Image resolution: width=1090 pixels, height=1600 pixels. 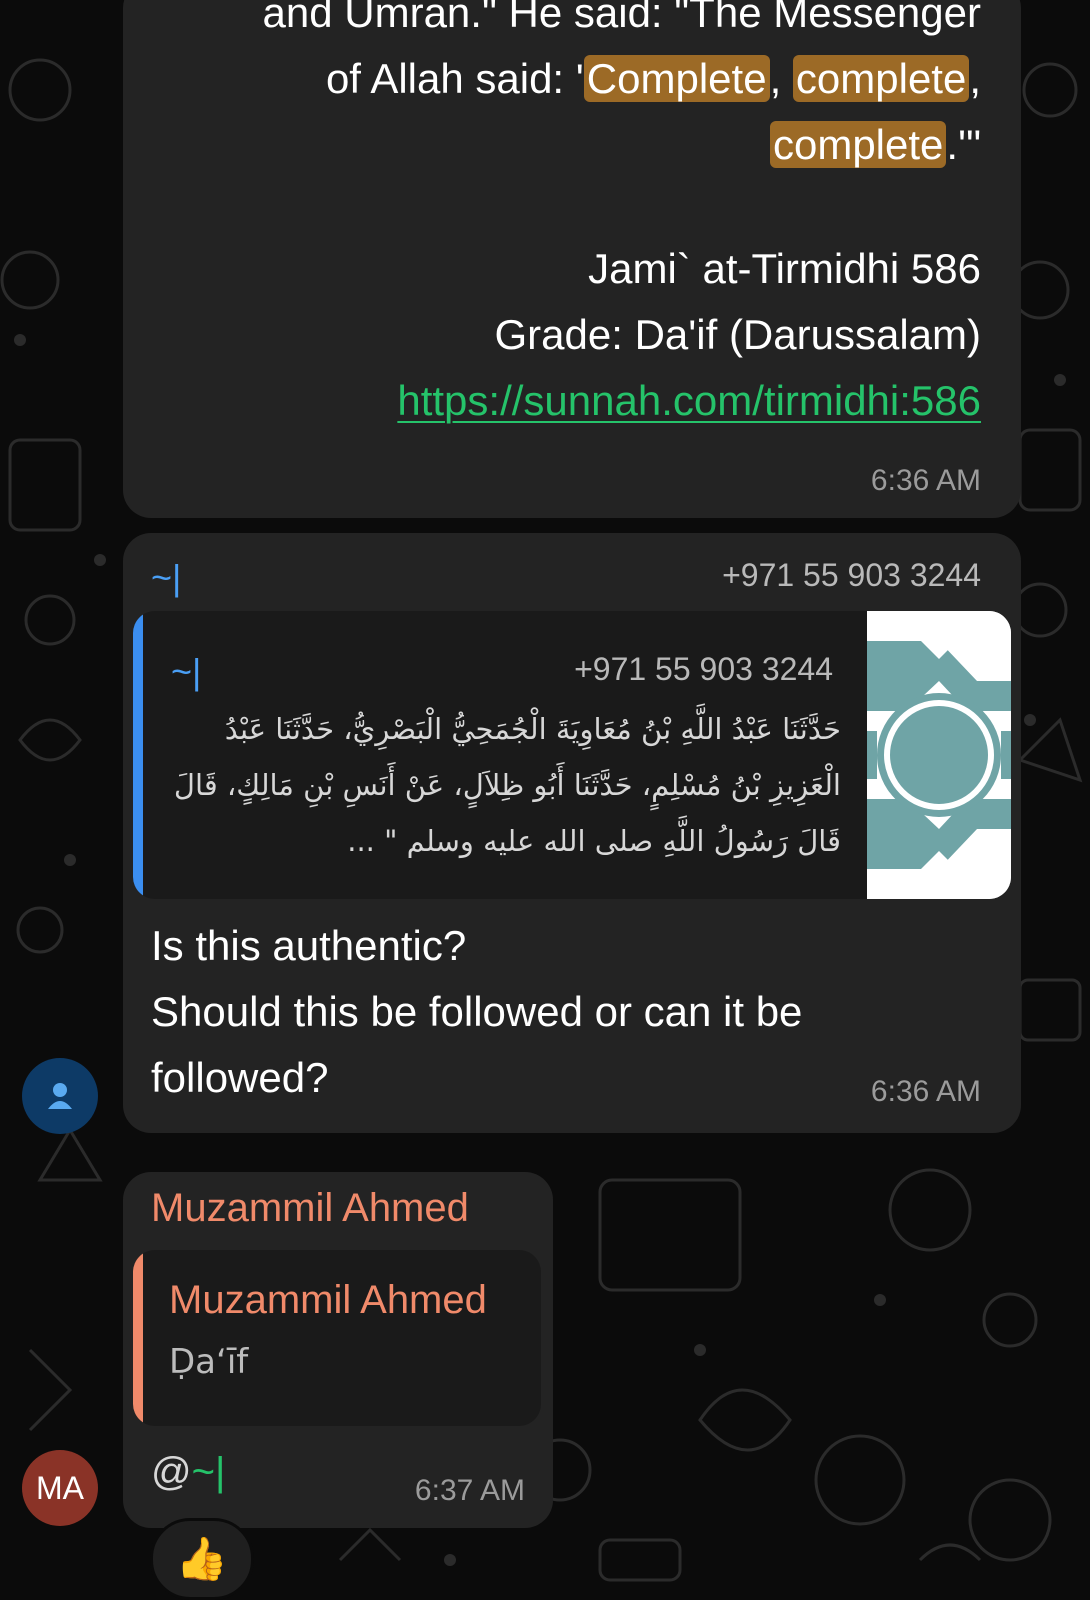 I want to click on question-line-3: followed?, so click(x=240, y=1077).